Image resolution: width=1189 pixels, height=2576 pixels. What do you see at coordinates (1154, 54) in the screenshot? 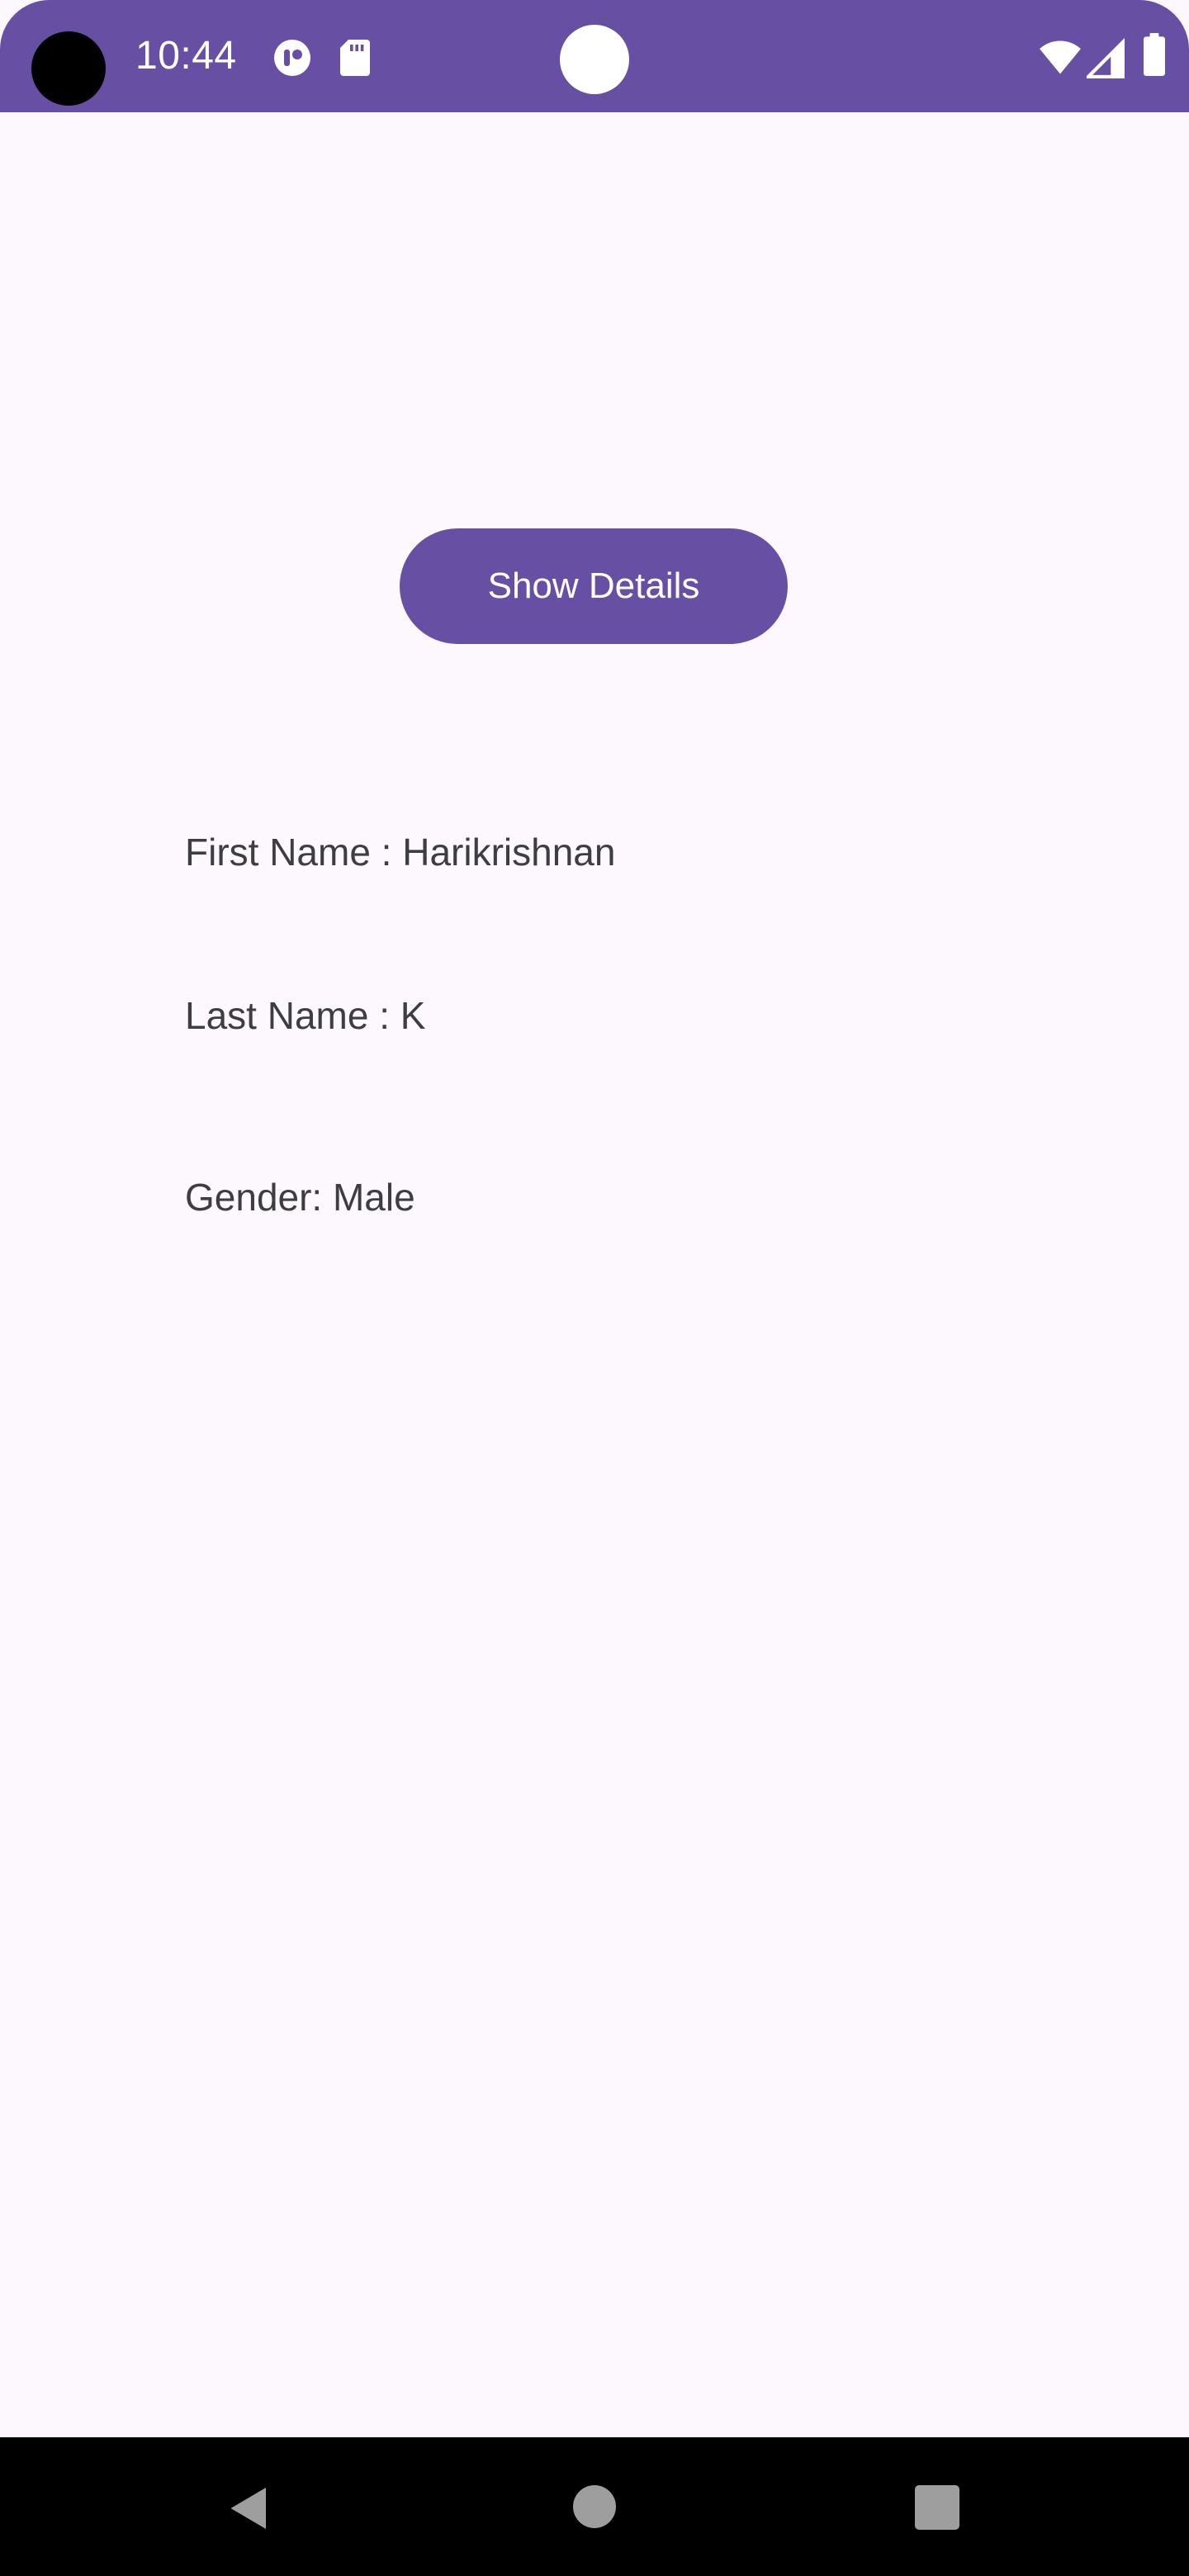
I see `battery-icon` at bounding box center [1154, 54].